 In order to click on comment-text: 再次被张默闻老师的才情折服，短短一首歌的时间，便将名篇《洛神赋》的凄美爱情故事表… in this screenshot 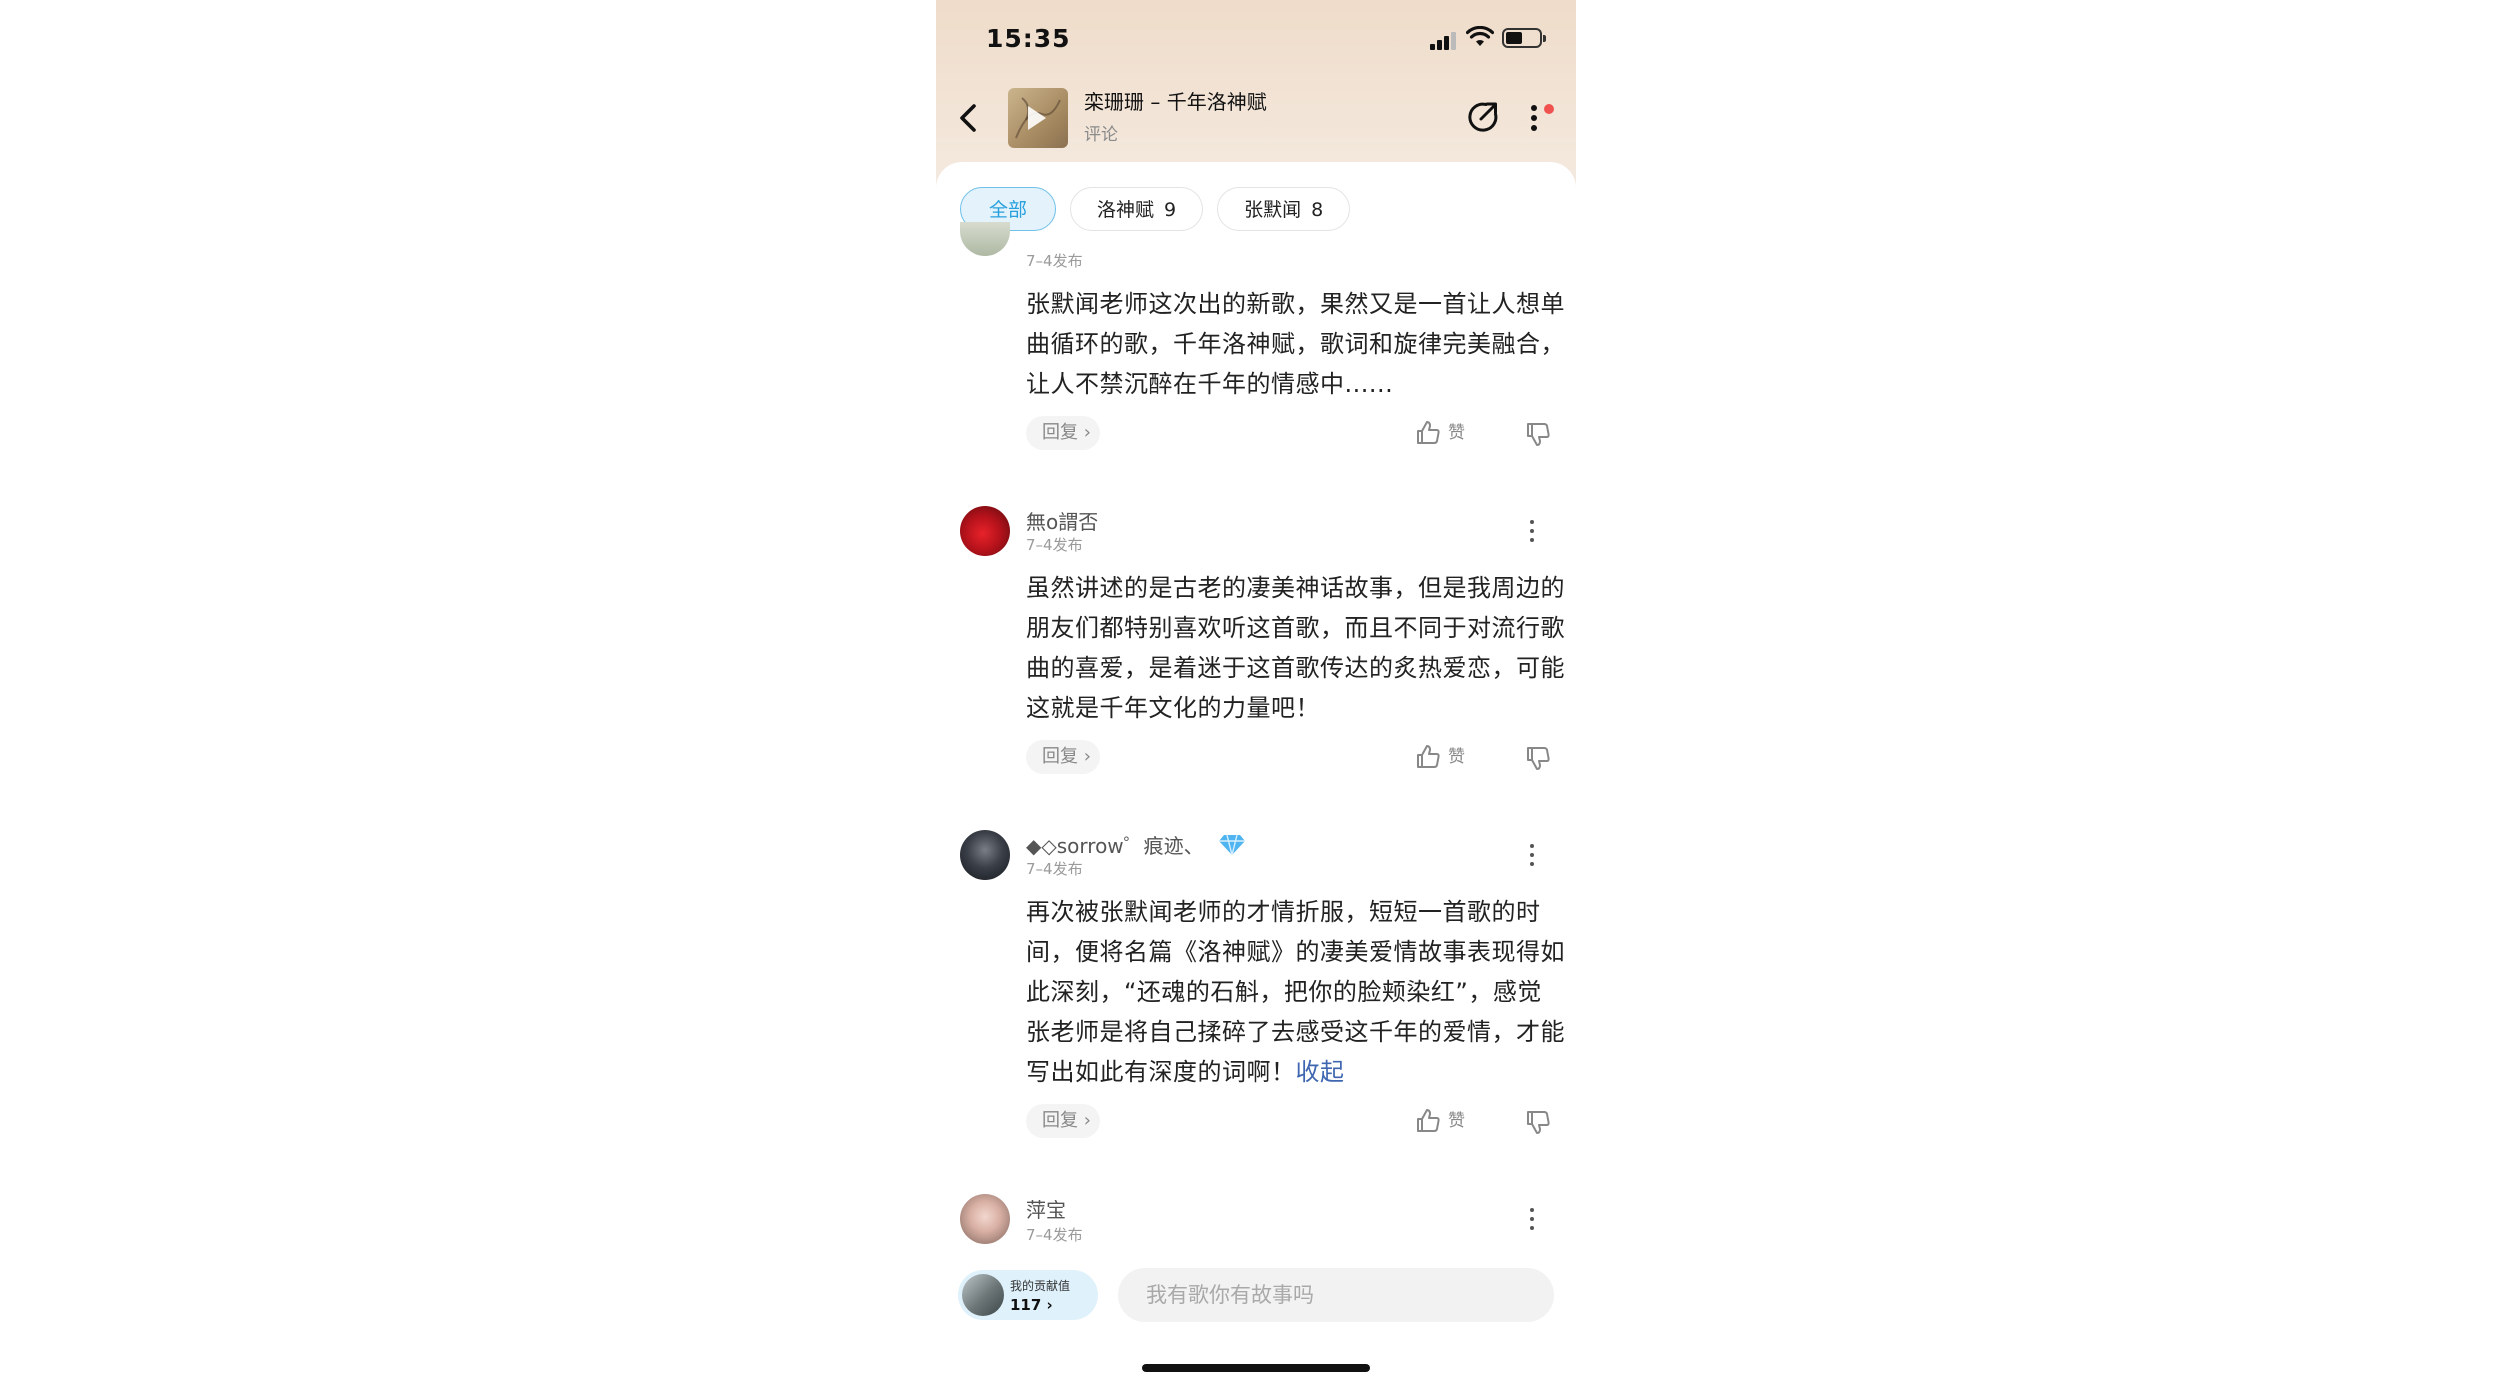, I will do `click(1296, 992)`.